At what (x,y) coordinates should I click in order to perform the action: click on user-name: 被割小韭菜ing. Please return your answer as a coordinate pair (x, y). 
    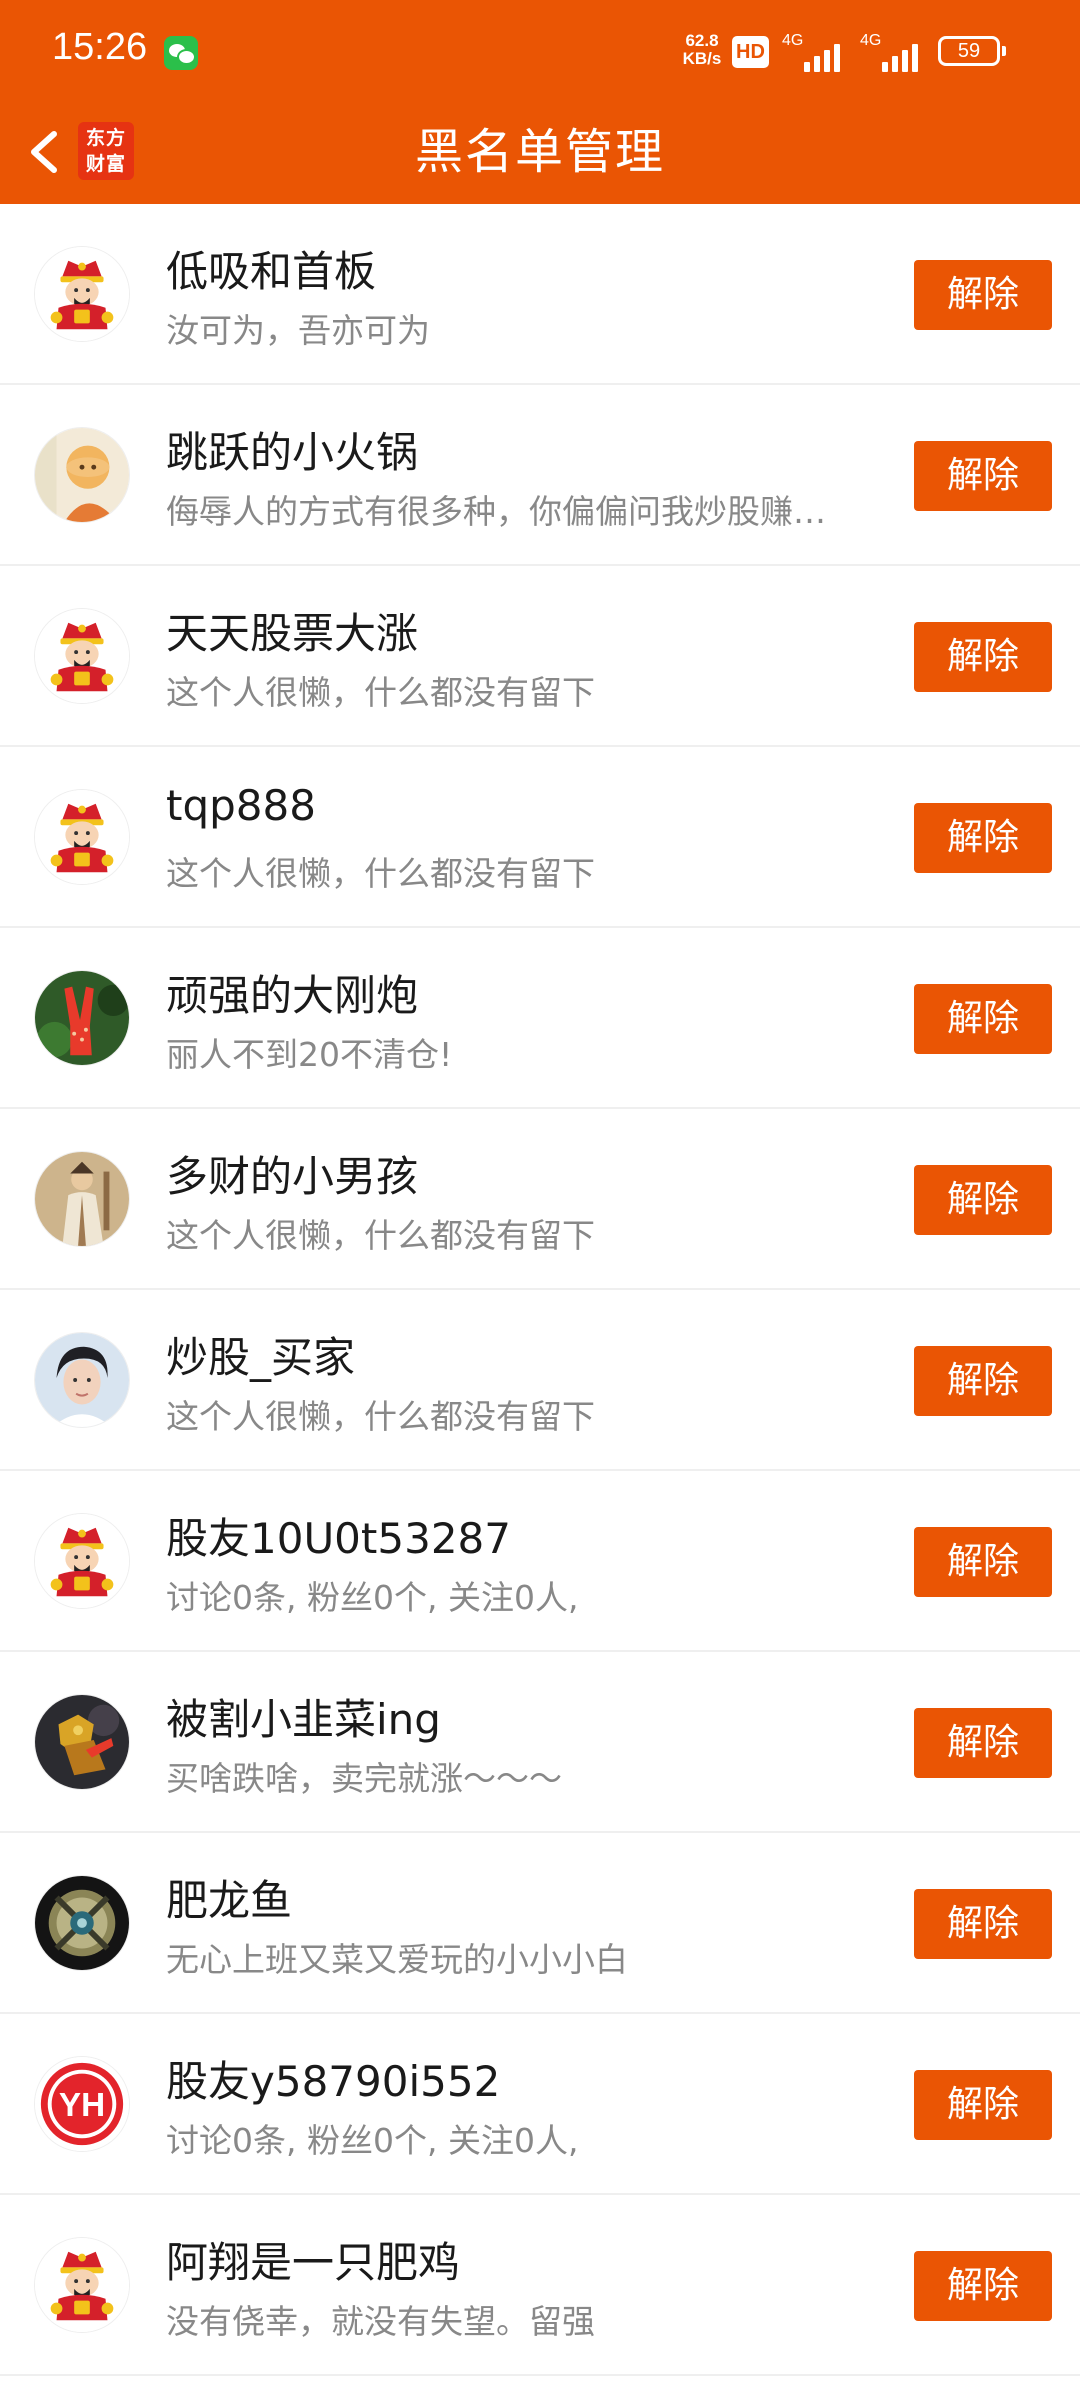
    Looking at the image, I should click on (303, 1719).